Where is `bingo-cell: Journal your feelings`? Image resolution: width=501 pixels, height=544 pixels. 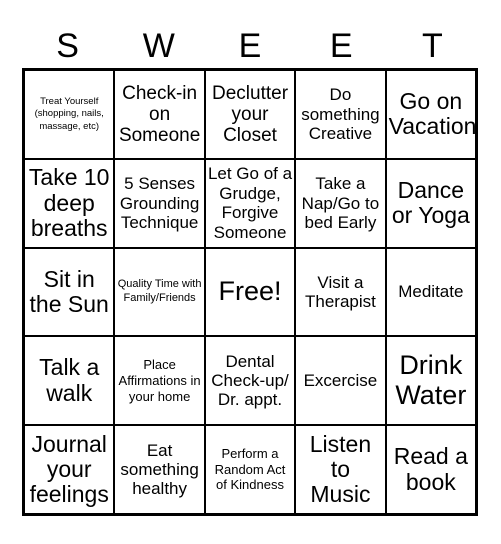
bingo-cell: Journal your feelings is located at coordinates (70, 469).